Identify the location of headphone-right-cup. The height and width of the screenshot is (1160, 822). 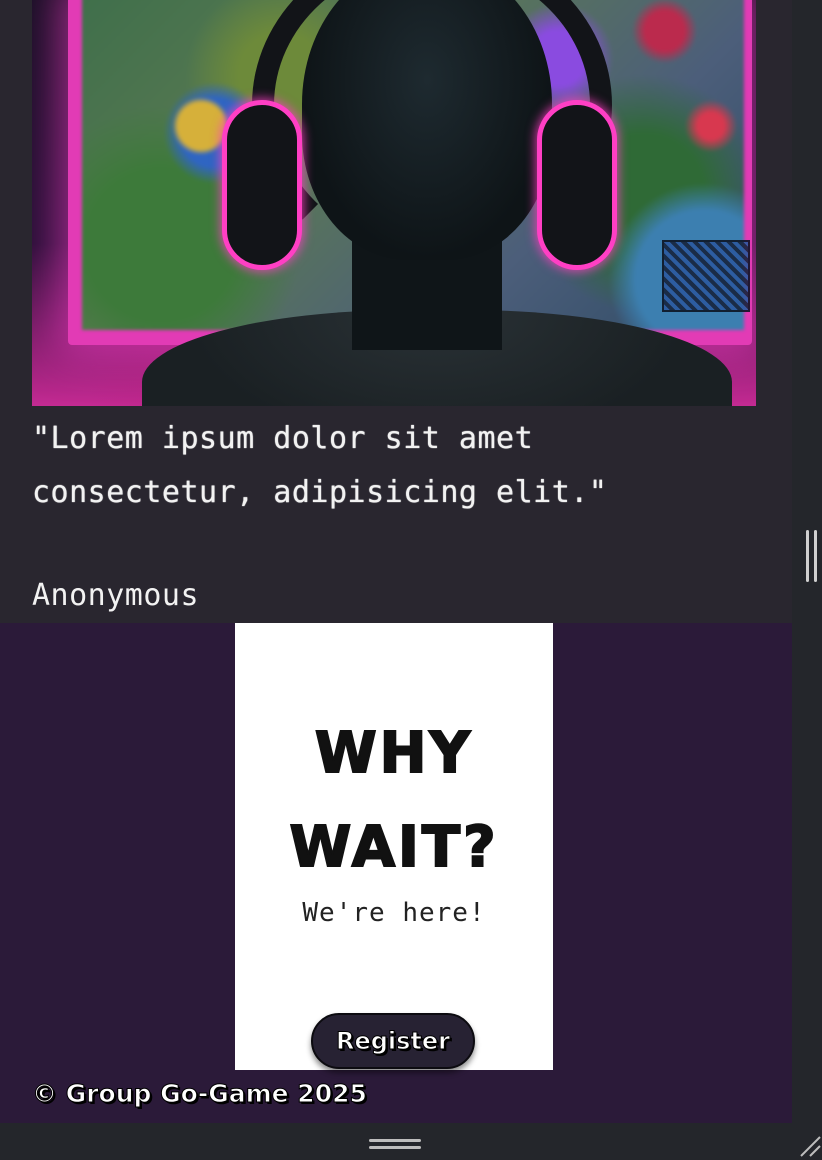
(577, 185).